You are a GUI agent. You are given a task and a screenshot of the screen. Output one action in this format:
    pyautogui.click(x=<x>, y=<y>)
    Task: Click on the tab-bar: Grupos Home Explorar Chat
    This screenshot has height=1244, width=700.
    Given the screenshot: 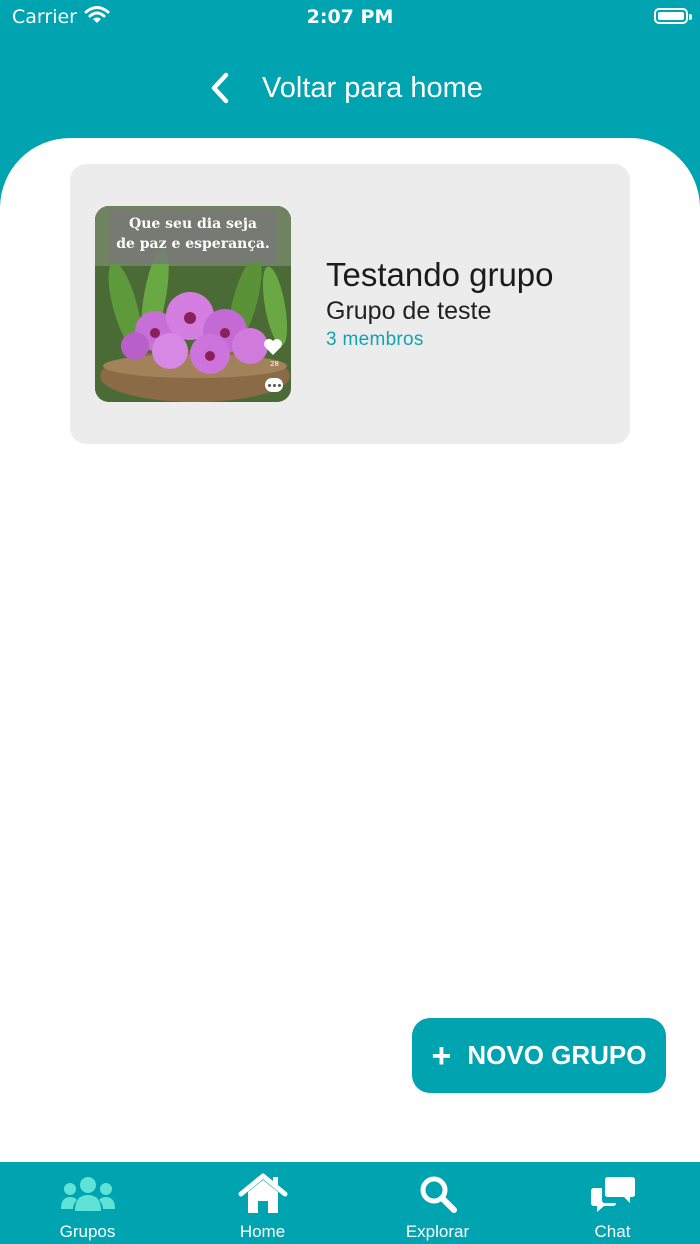 What is the action you would take?
    pyautogui.click(x=350, y=1203)
    